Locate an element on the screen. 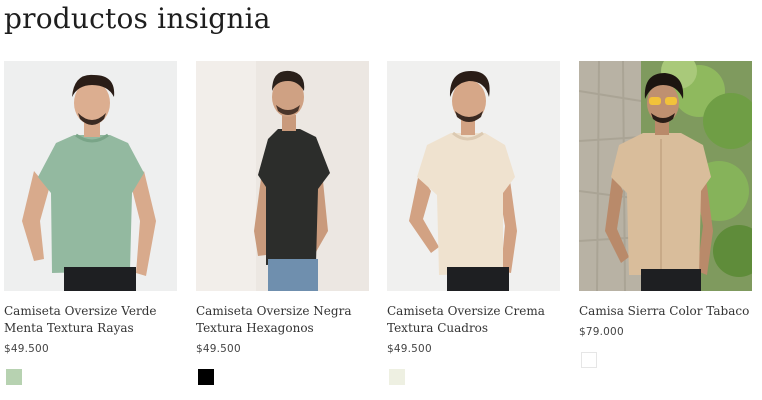  section-title: productos insignia is located at coordinates (137, 18).